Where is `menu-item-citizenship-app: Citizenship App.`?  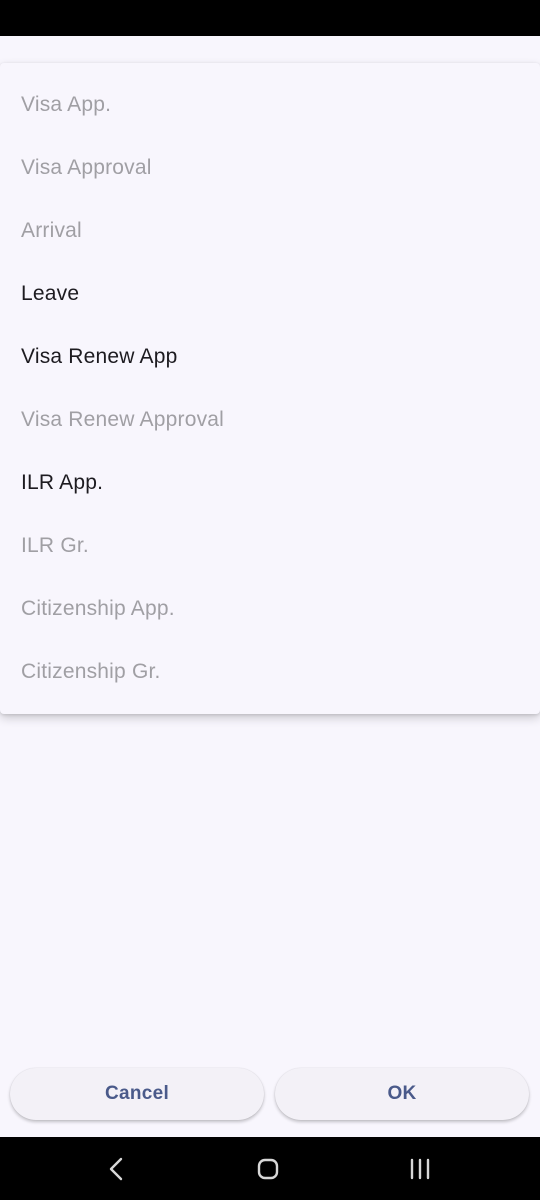 menu-item-citizenship-app: Citizenship App. is located at coordinates (98, 608).